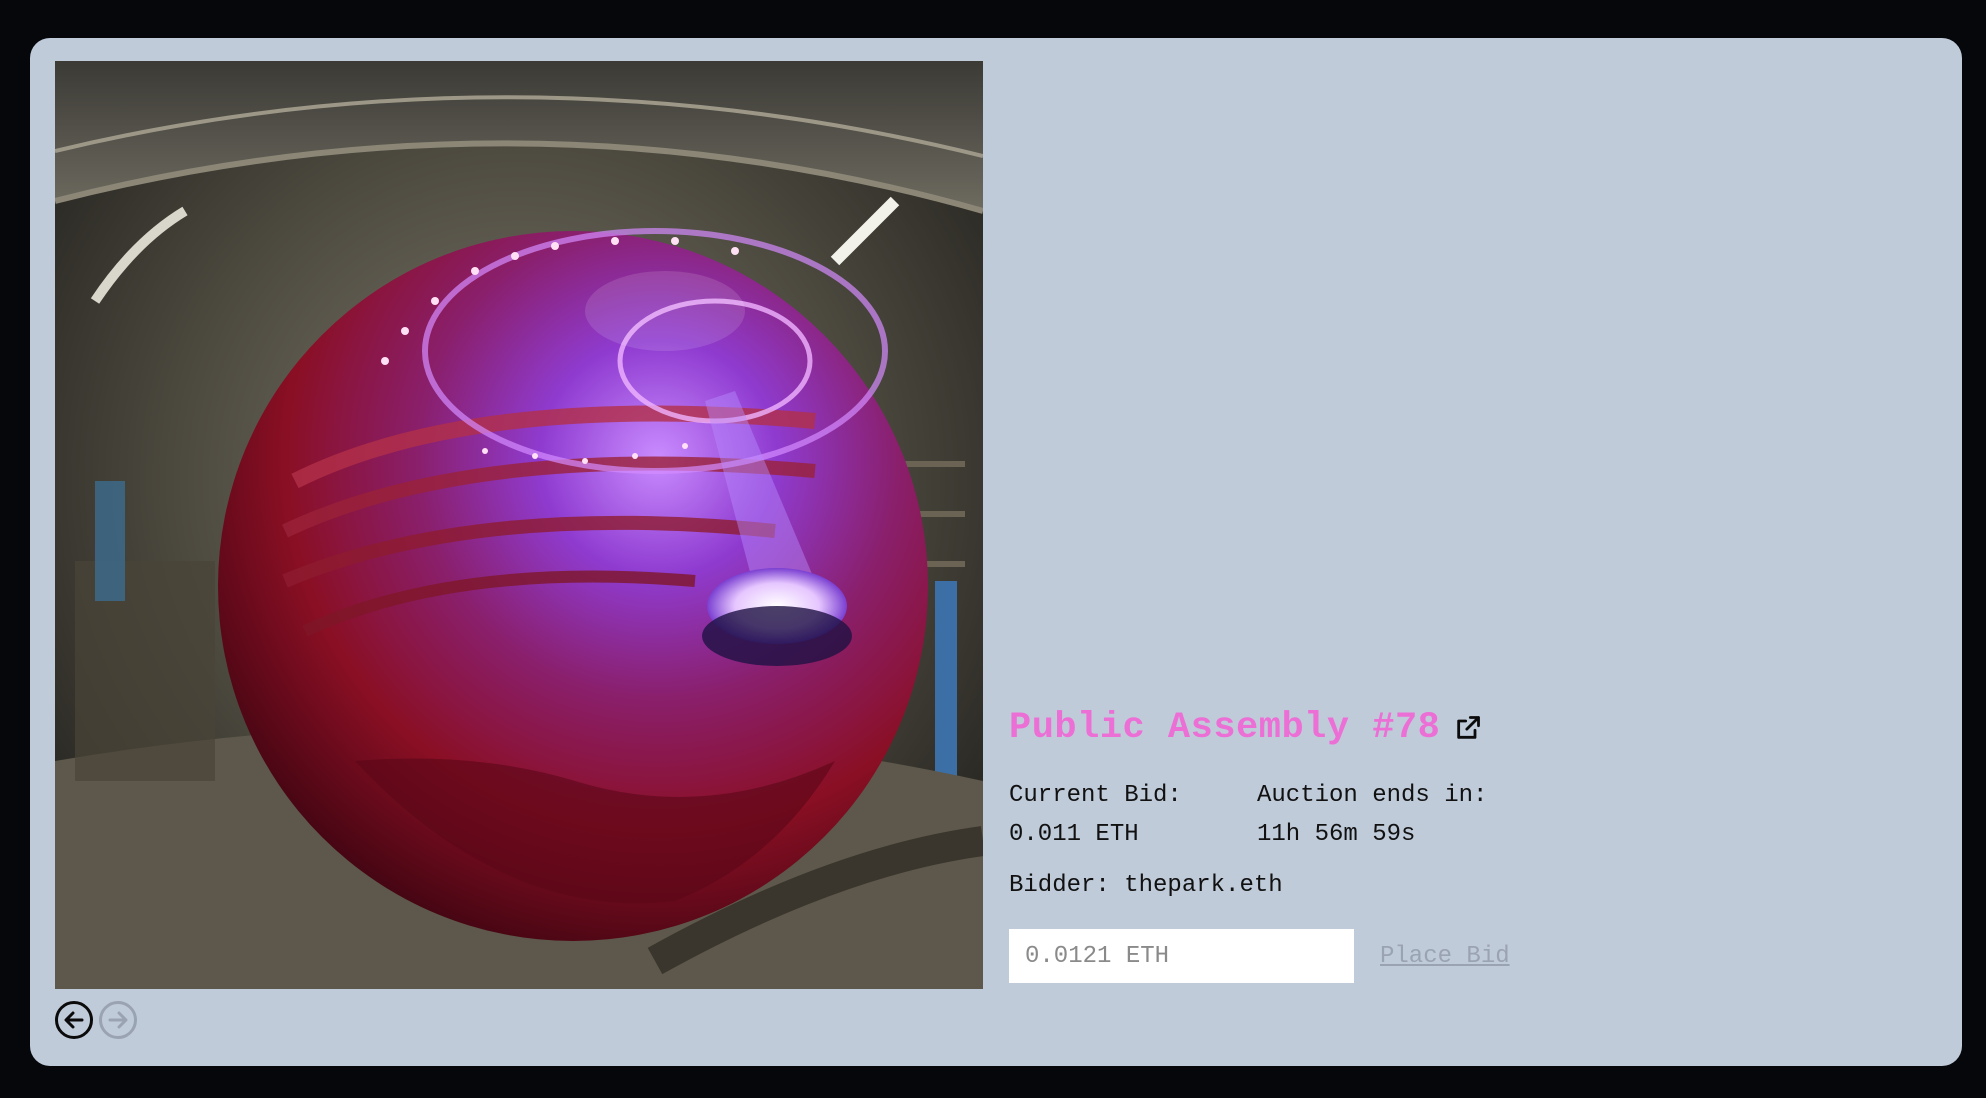 The height and width of the screenshot is (1098, 1986). What do you see at coordinates (1359, 956) in the screenshot?
I see `bid-form: Place Bid` at bounding box center [1359, 956].